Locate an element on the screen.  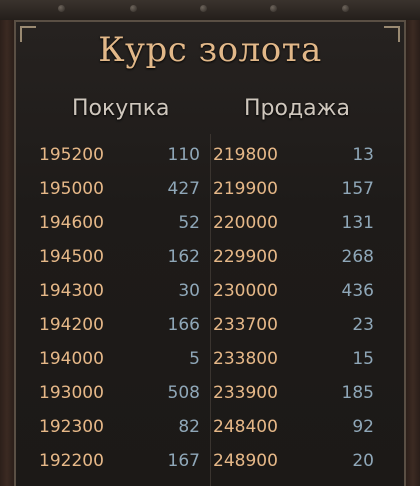
frame-right-border is located at coordinates (413, 253).